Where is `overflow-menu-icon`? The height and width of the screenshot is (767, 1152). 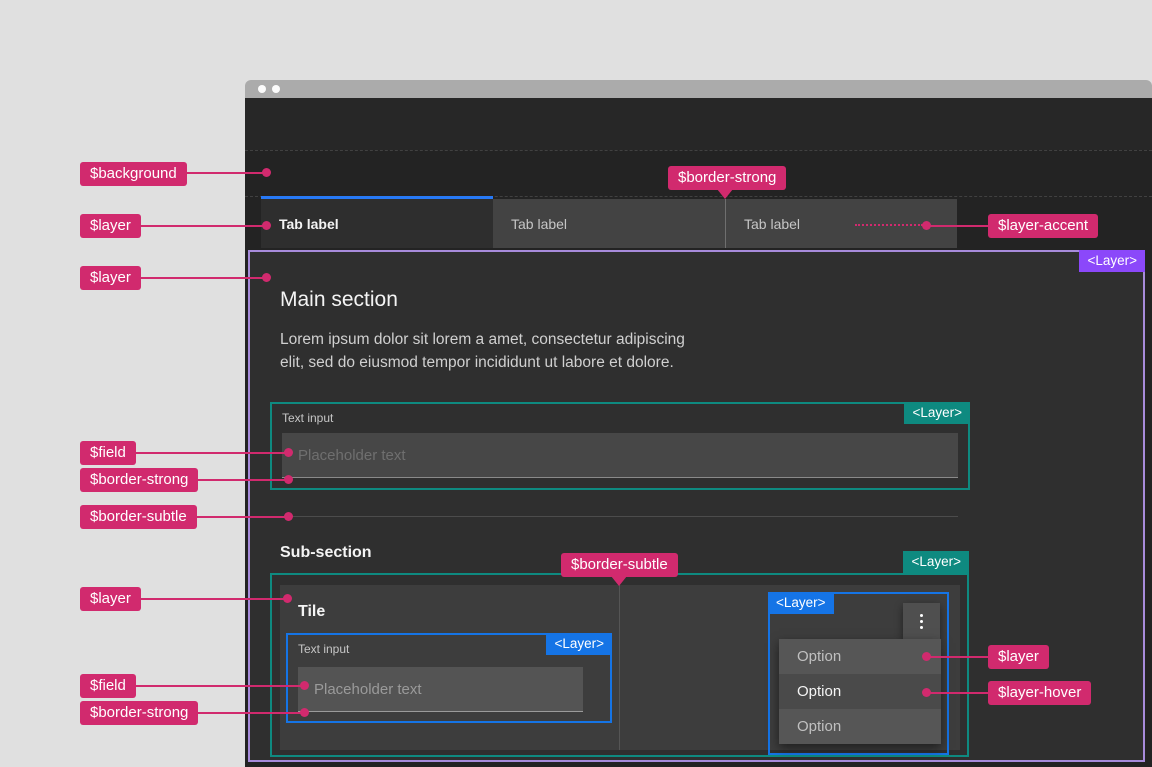
overflow-menu-icon is located at coordinates (921, 621).